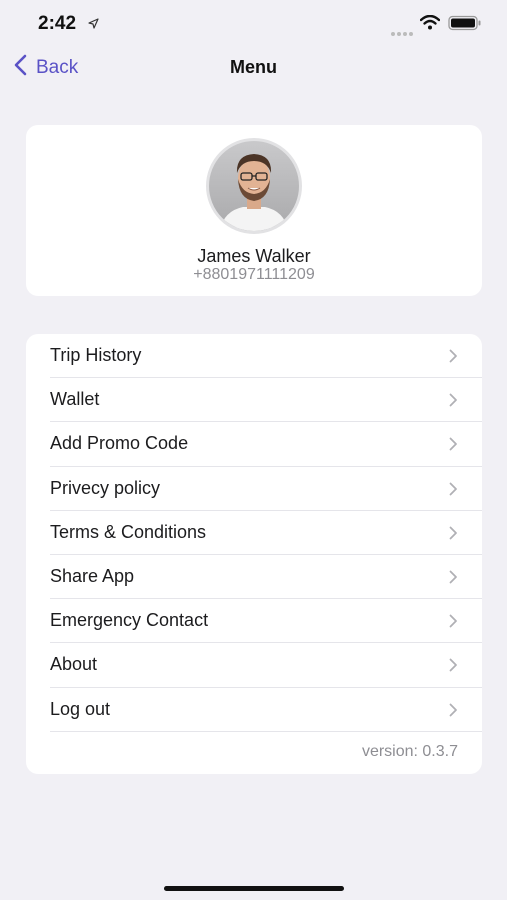 The width and height of the screenshot is (507, 900). I want to click on menu-item-log-out: Log out, so click(254, 710).